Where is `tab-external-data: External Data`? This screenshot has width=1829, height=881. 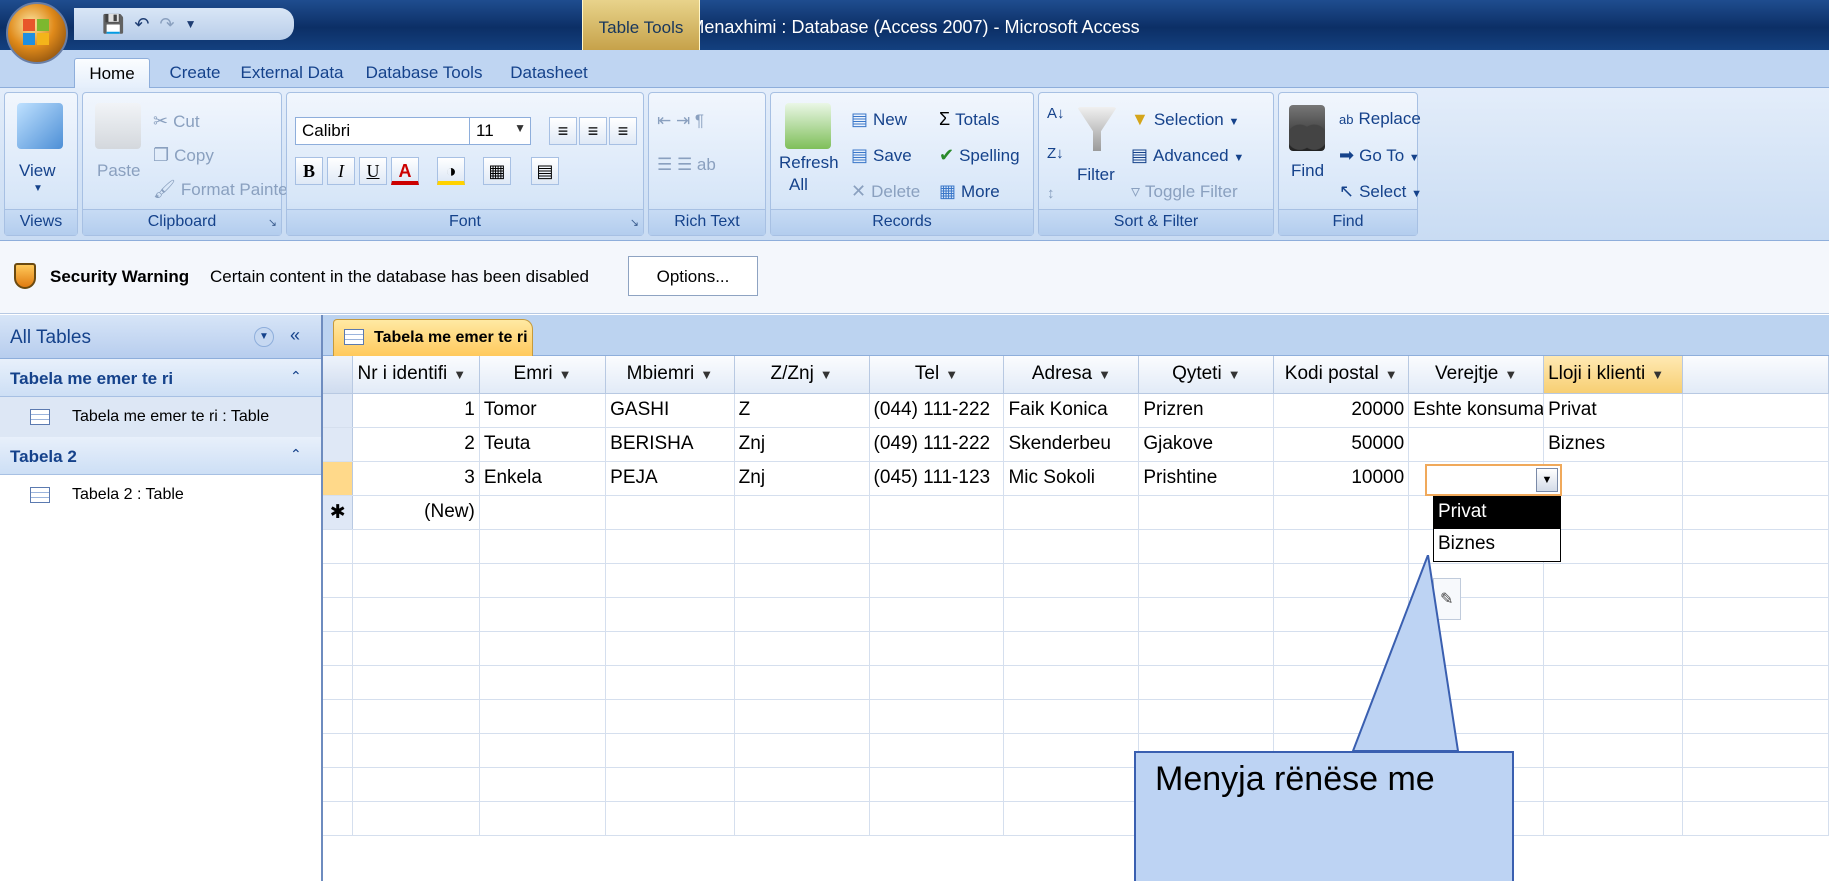 tab-external-data: External Data is located at coordinates (292, 73).